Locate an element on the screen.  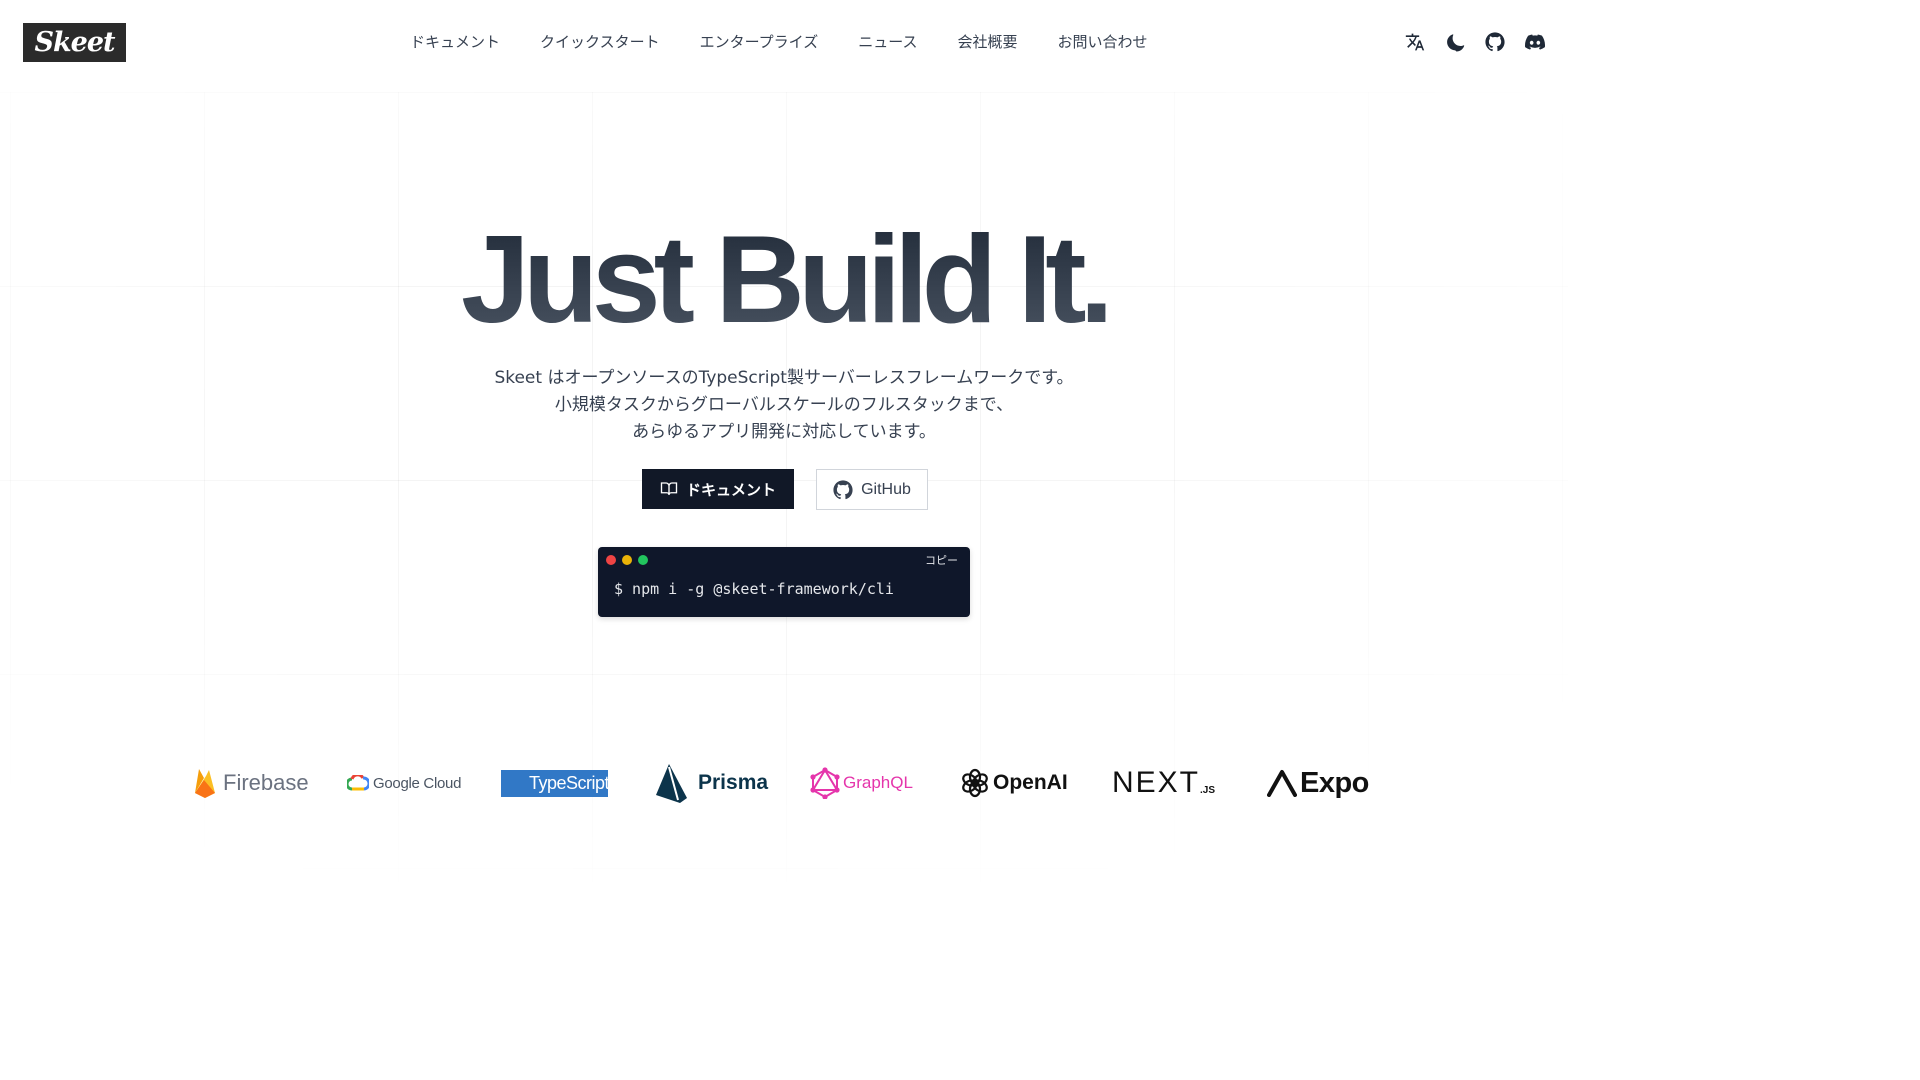
nav-item-about: 会社概要 is located at coordinates (988, 42).